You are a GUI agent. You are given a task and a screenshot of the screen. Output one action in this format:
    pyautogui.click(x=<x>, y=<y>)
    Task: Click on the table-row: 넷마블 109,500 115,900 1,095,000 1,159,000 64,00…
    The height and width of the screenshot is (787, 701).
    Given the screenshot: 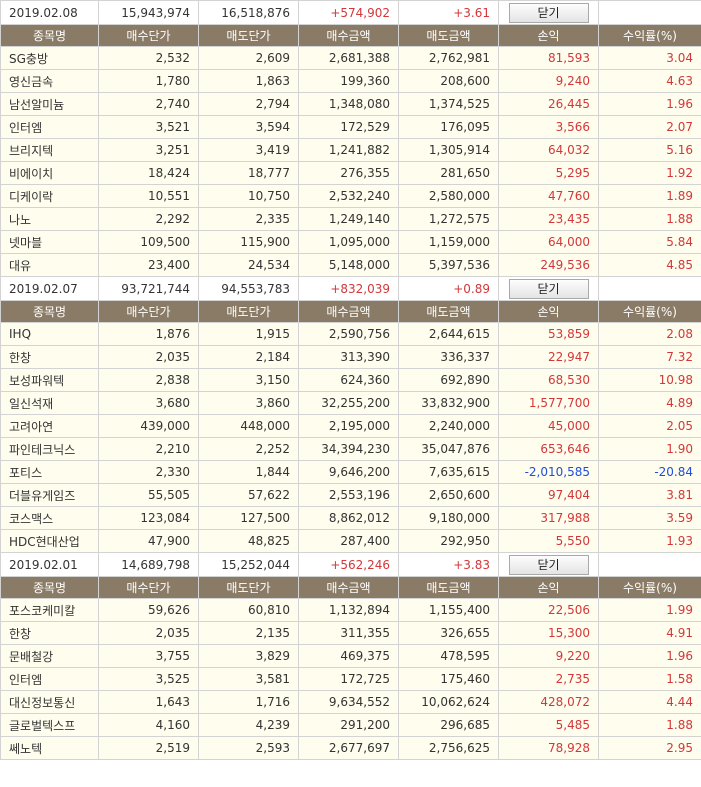 What is the action you would take?
    pyautogui.click(x=350, y=242)
    